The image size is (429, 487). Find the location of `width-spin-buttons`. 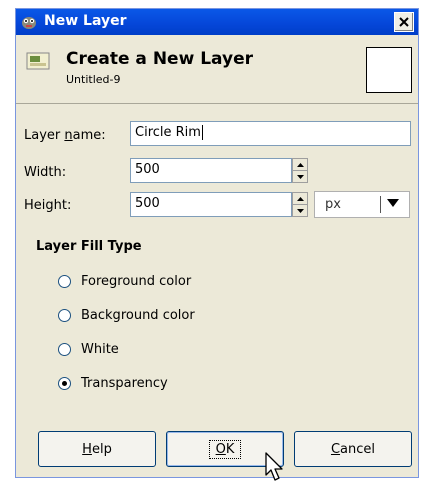

width-spin-buttons is located at coordinates (300, 170).